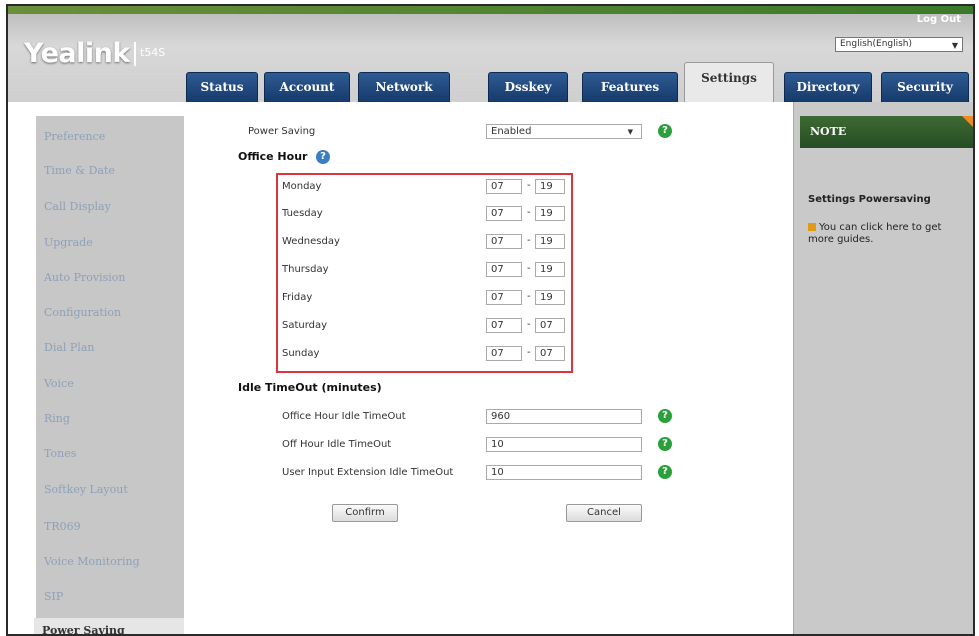 Image resolution: width=979 pixels, height=636 pixels. I want to click on sunday-start-input: 07, so click(504, 353).